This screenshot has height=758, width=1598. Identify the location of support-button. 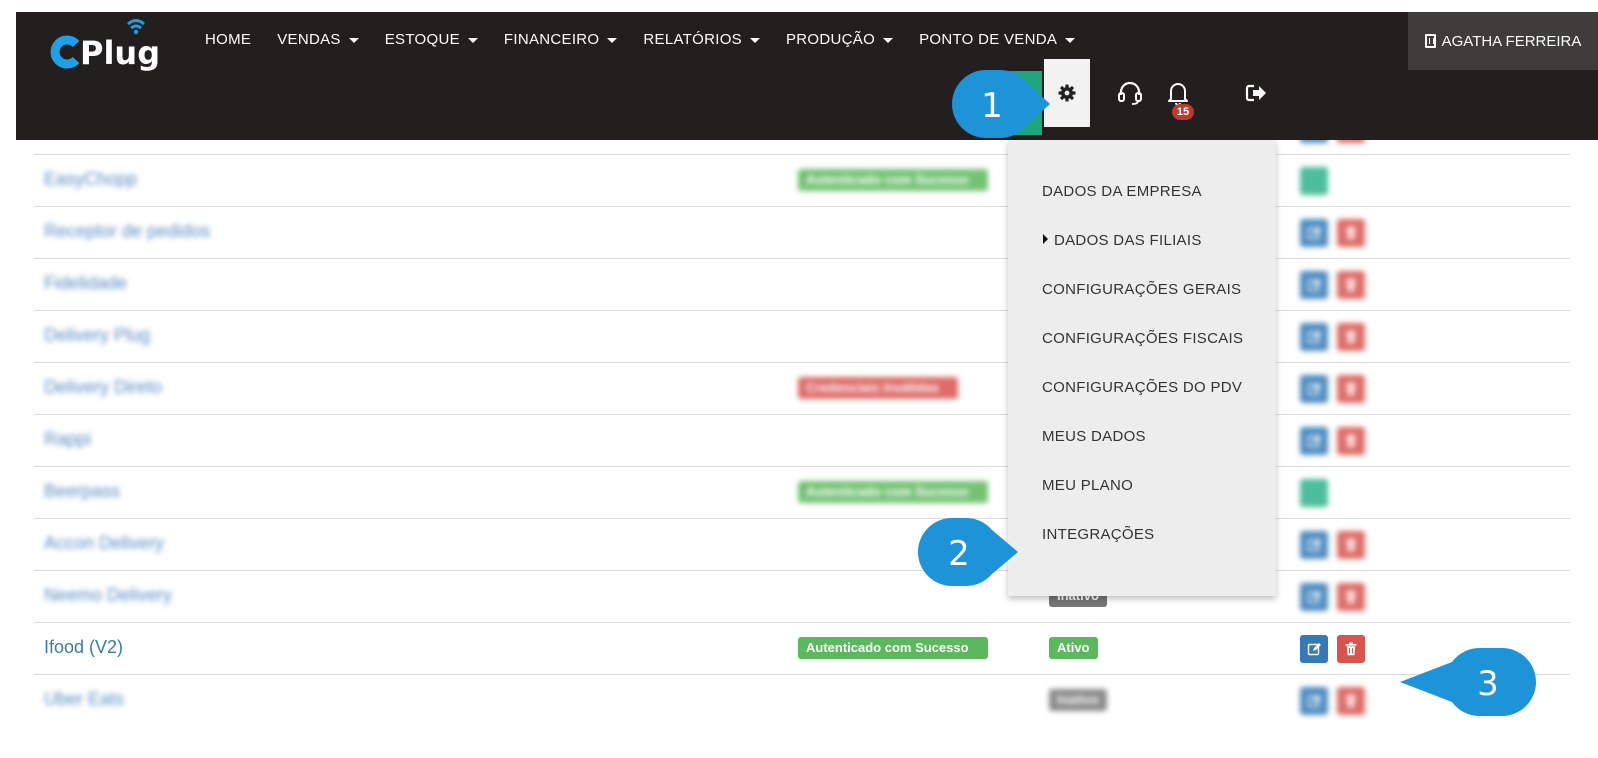
(1130, 93).